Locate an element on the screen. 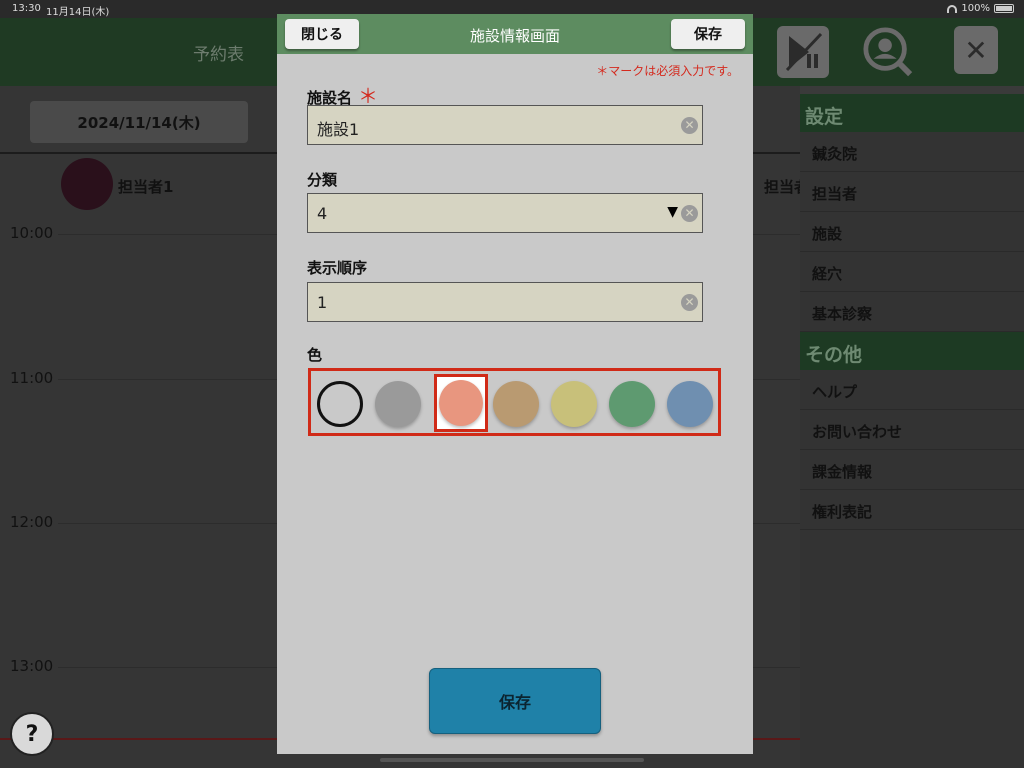 The image size is (1024, 768). user-search-button is located at coordinates (888, 52).